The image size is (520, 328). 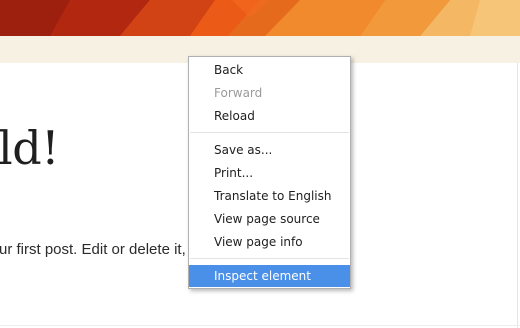 What do you see at coordinates (517, 195) in the screenshot?
I see `content-border` at bounding box center [517, 195].